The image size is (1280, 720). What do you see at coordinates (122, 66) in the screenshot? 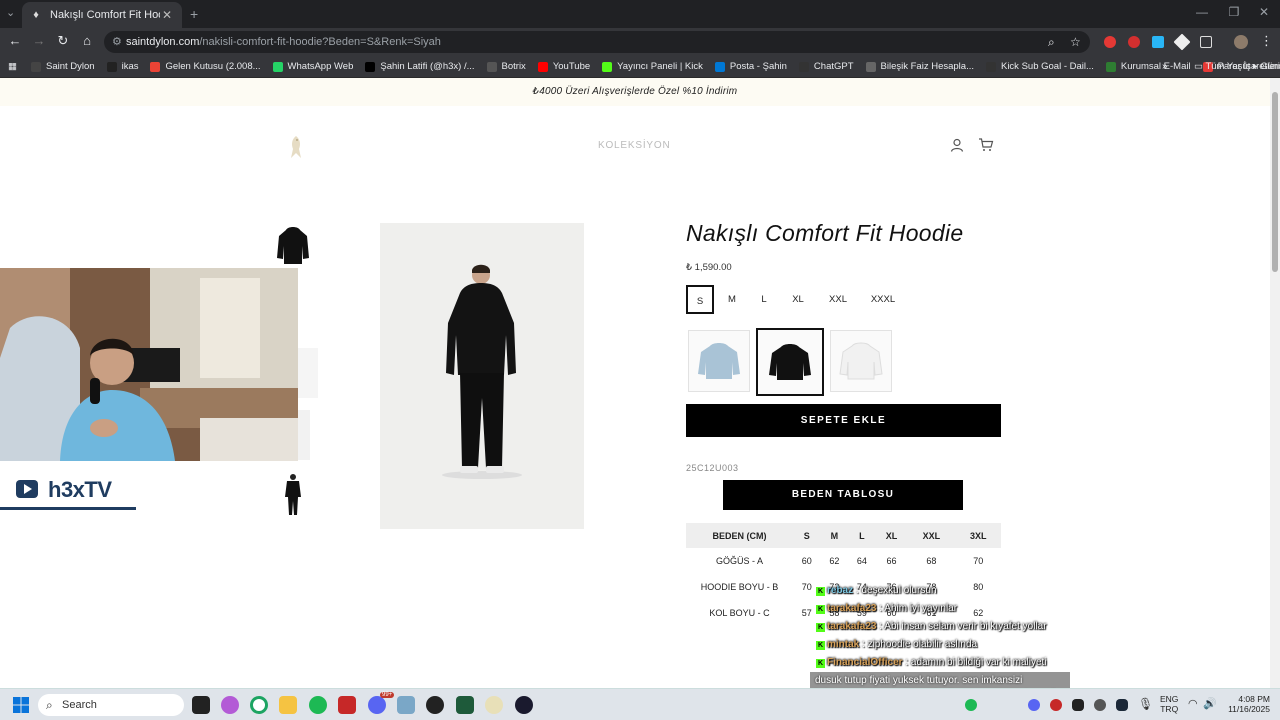
I see `bookmark-item: ikas` at bounding box center [122, 66].